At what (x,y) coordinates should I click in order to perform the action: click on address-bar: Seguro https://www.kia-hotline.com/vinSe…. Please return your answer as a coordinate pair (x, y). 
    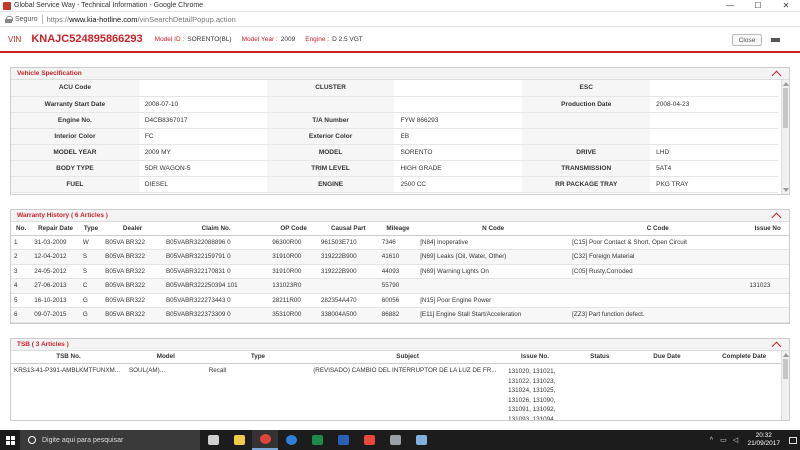
    Looking at the image, I should click on (400, 19).